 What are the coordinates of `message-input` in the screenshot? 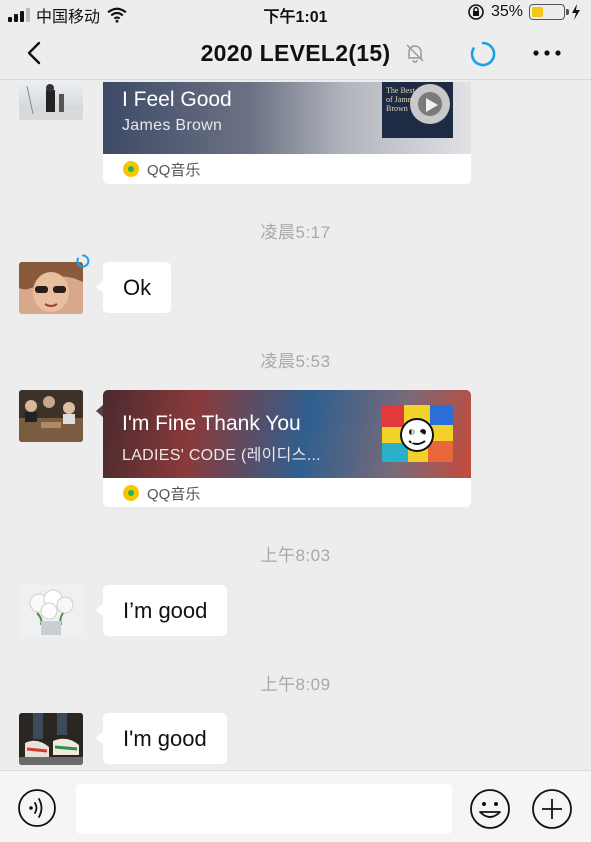 It's located at (264, 809).